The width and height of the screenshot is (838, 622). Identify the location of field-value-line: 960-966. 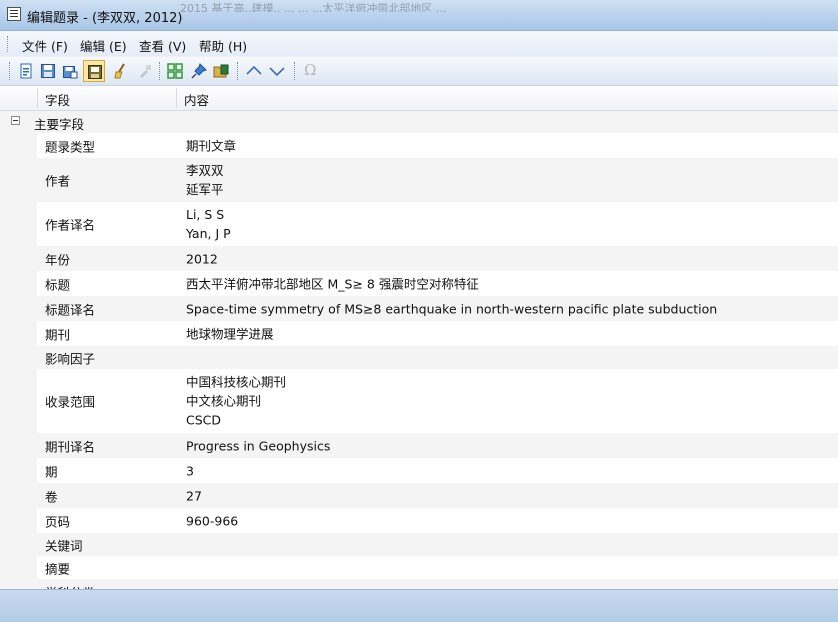
(212, 520).